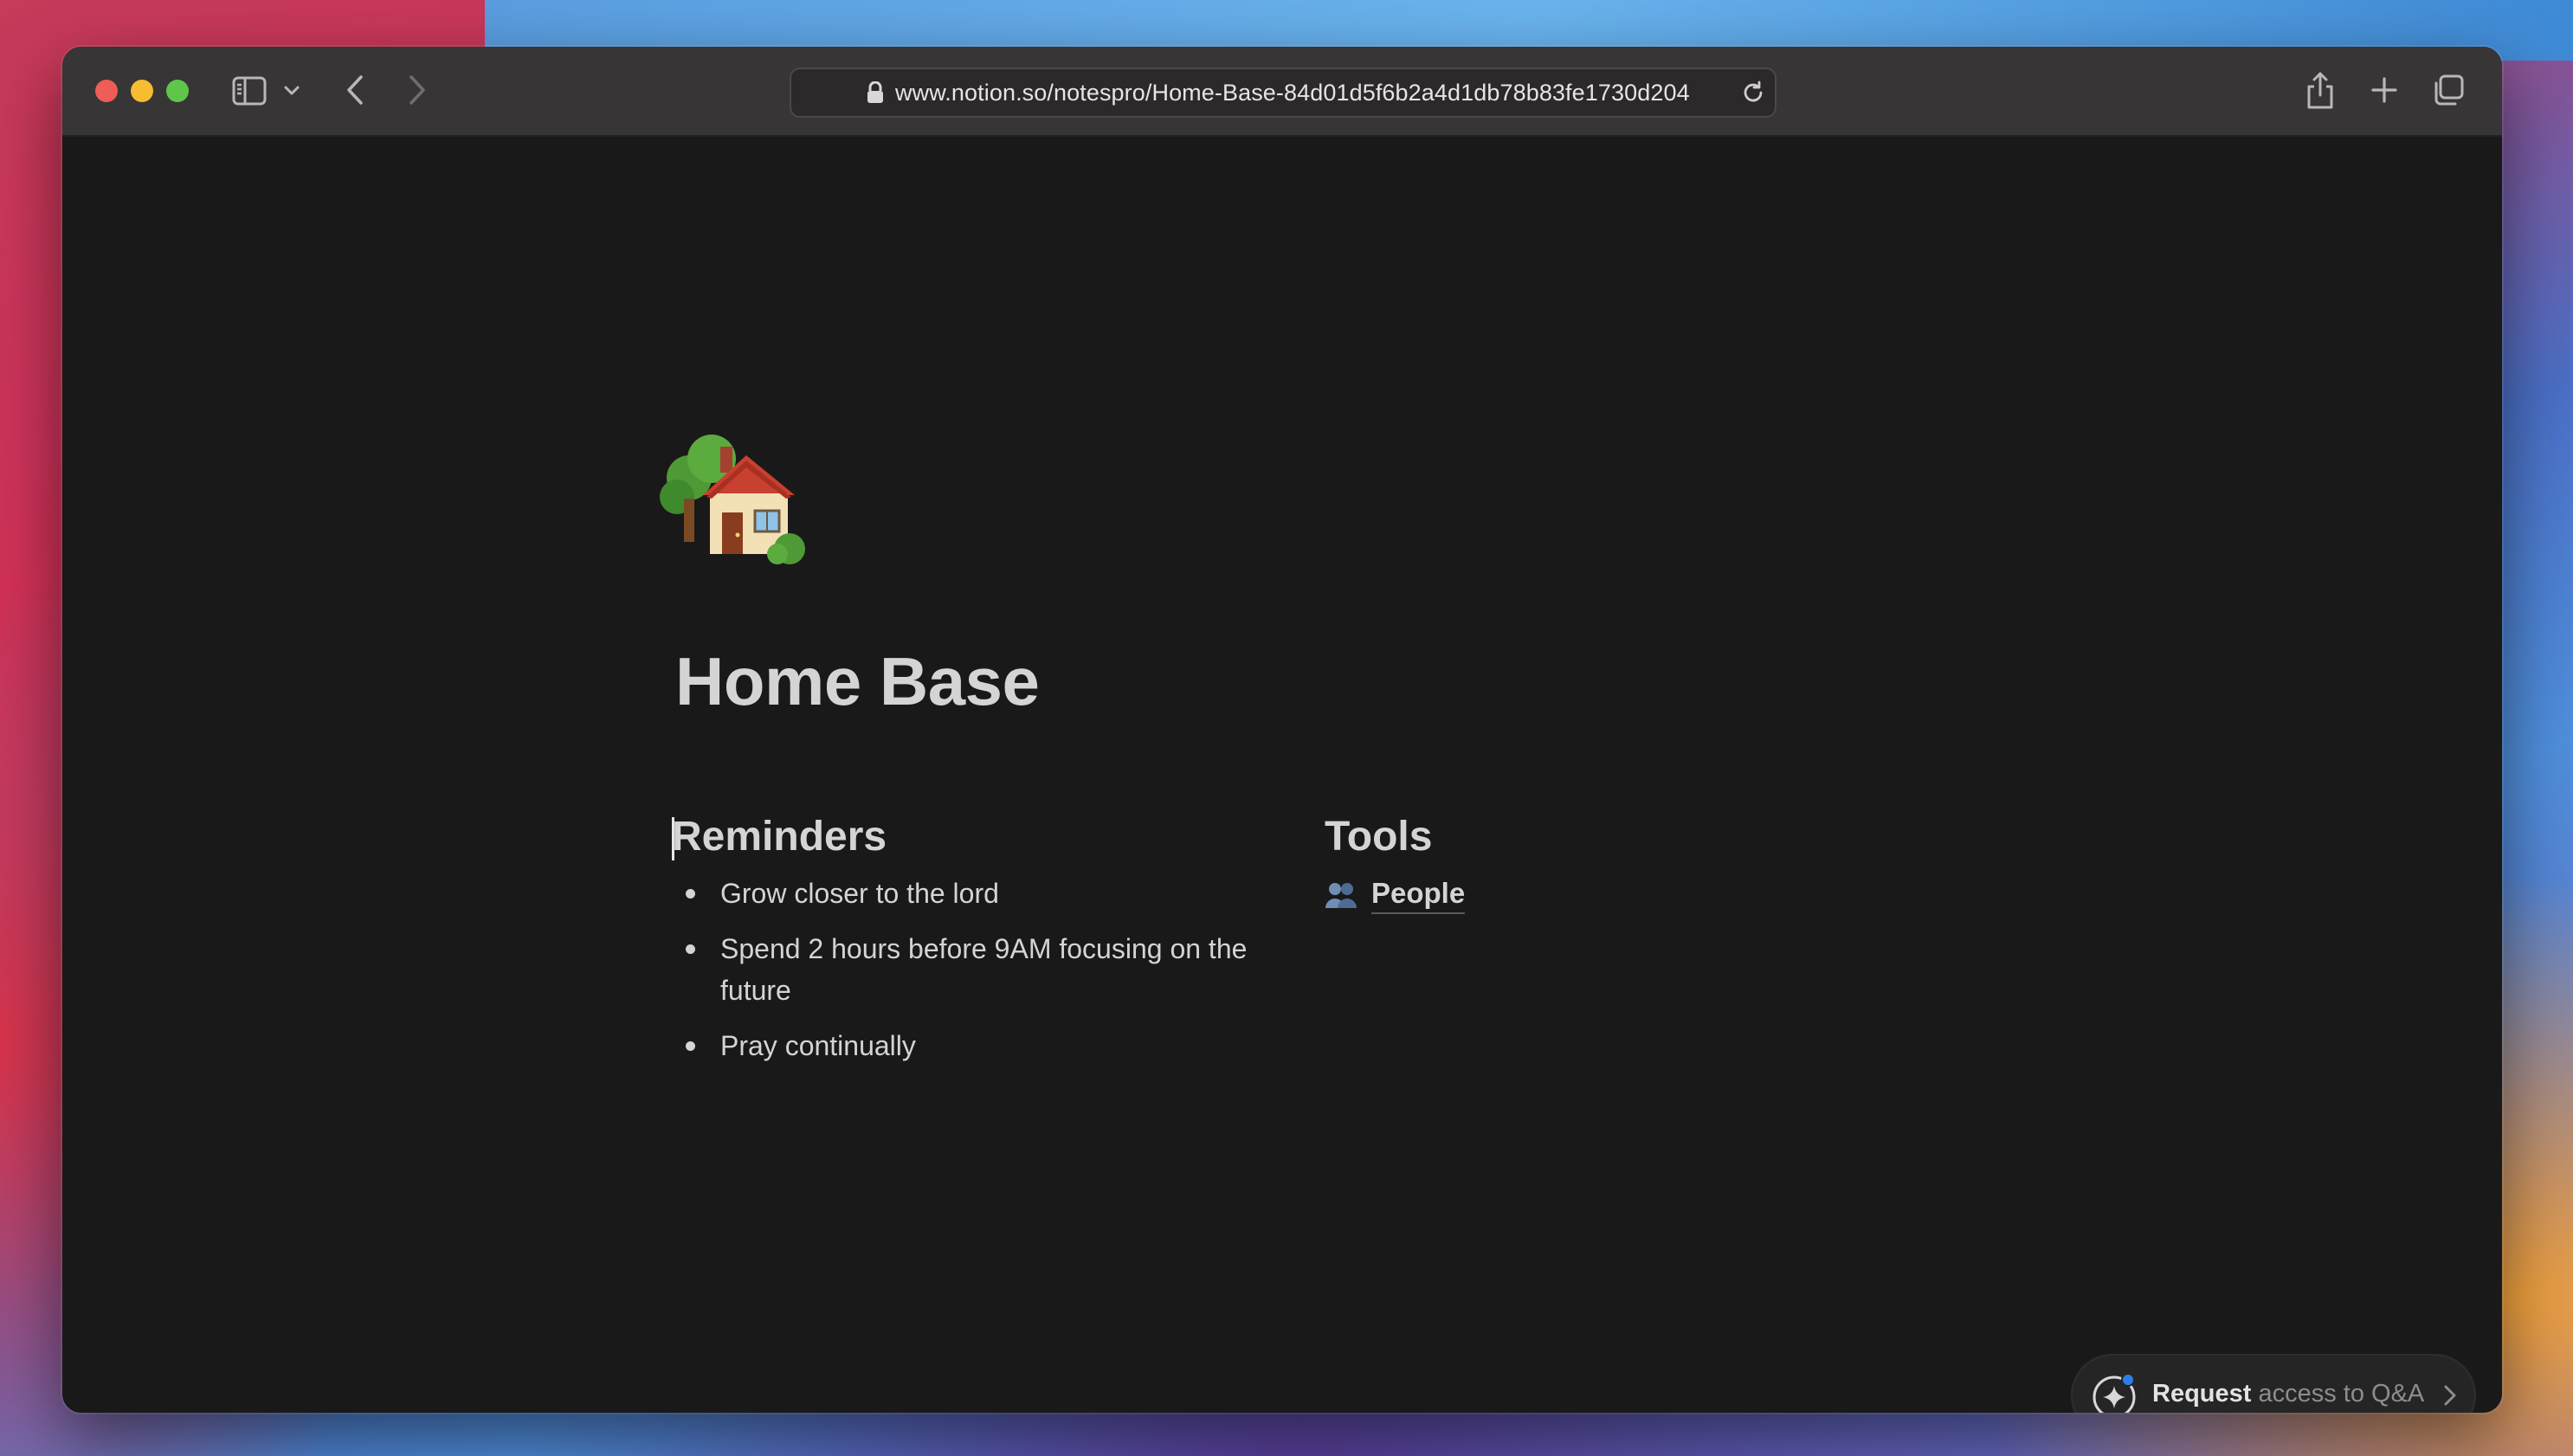 The image size is (2573, 1456). What do you see at coordinates (2448, 90) in the screenshot?
I see `tabs-overview-icon` at bounding box center [2448, 90].